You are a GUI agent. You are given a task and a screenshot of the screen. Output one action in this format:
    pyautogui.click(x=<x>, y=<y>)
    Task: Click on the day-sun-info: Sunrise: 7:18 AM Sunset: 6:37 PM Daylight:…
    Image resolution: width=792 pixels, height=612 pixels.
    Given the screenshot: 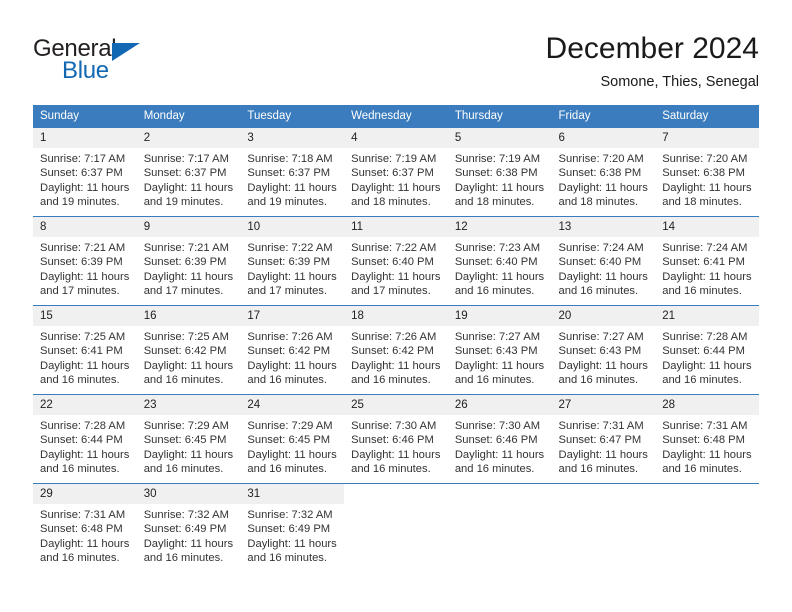 What is the action you would take?
    pyautogui.click(x=292, y=179)
    